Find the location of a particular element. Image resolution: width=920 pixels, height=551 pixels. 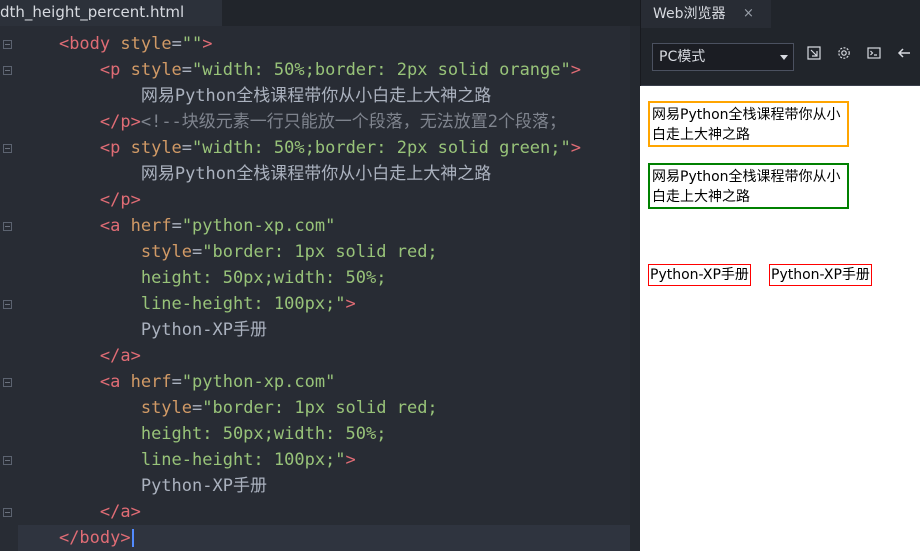

code-token: "" is located at coordinates (192, 44).